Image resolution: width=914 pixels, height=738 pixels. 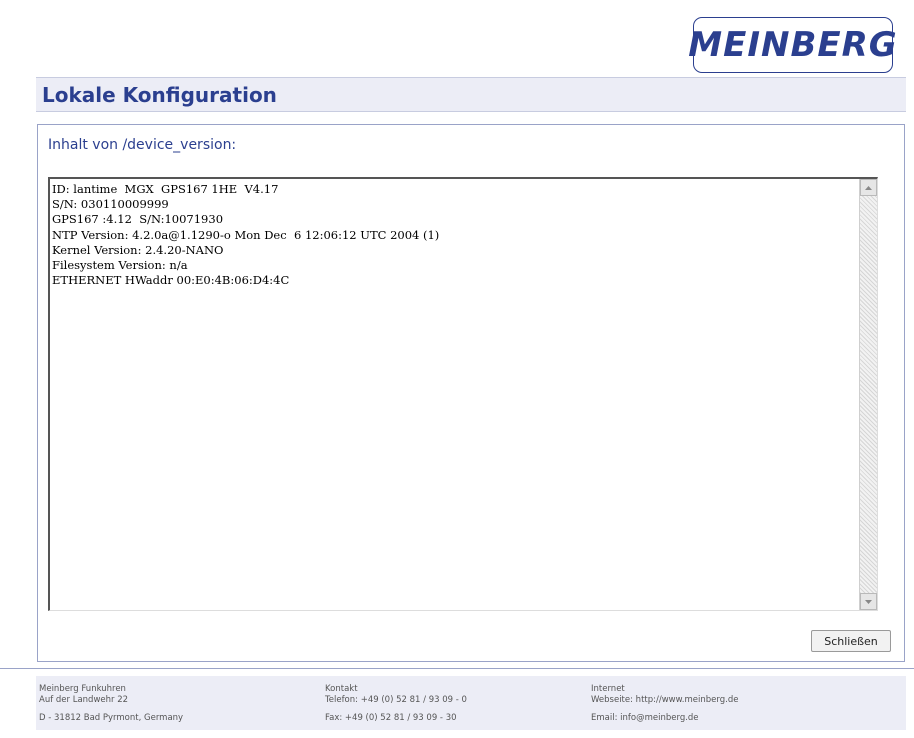 What do you see at coordinates (142, 145) in the screenshot?
I see `panel-heading: Inhalt von /device_version:` at bounding box center [142, 145].